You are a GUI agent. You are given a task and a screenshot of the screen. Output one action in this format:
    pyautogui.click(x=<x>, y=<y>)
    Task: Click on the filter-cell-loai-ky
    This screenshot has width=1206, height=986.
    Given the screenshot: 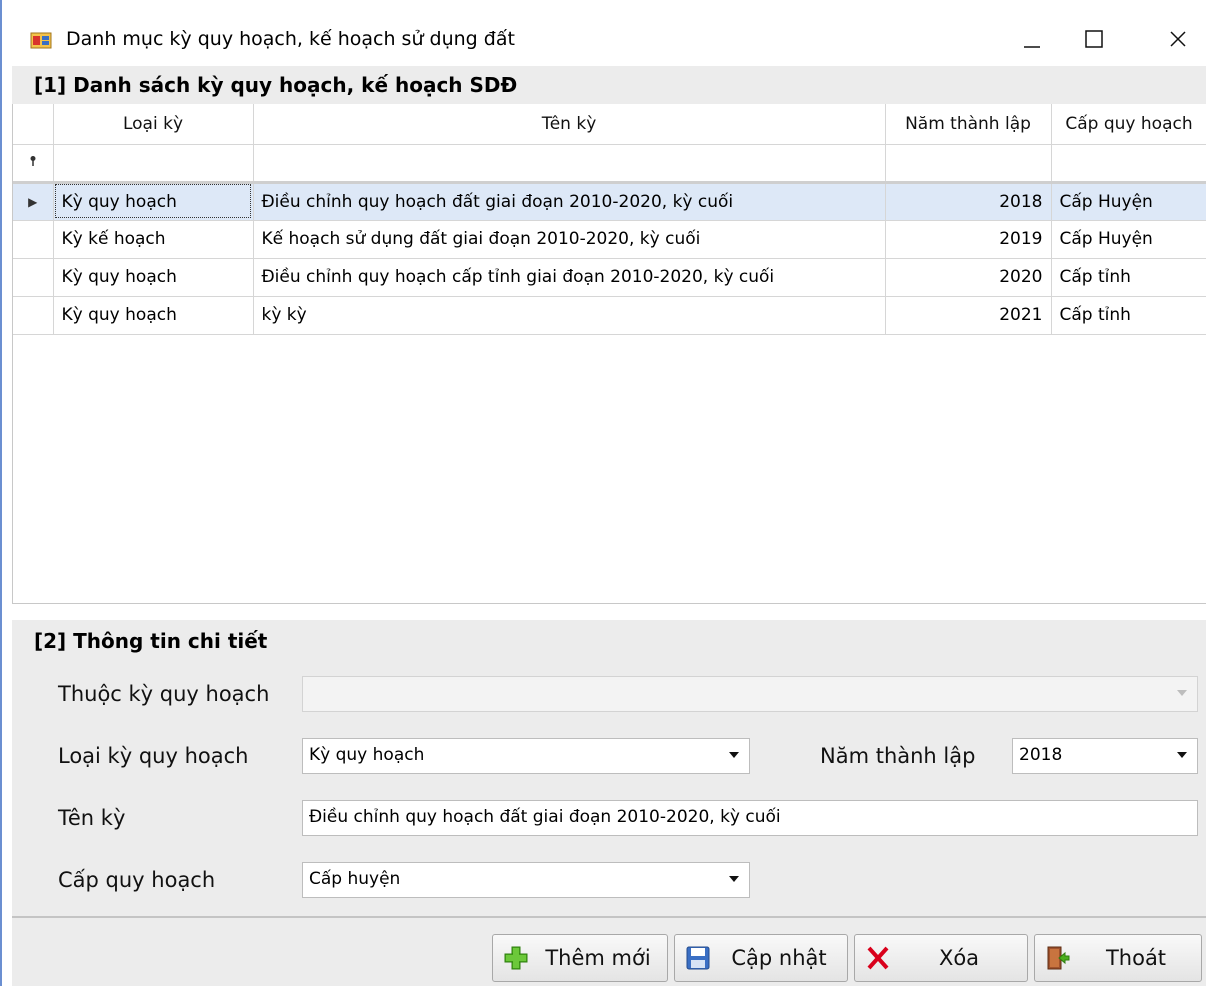 What is the action you would take?
    pyautogui.click(x=153, y=164)
    